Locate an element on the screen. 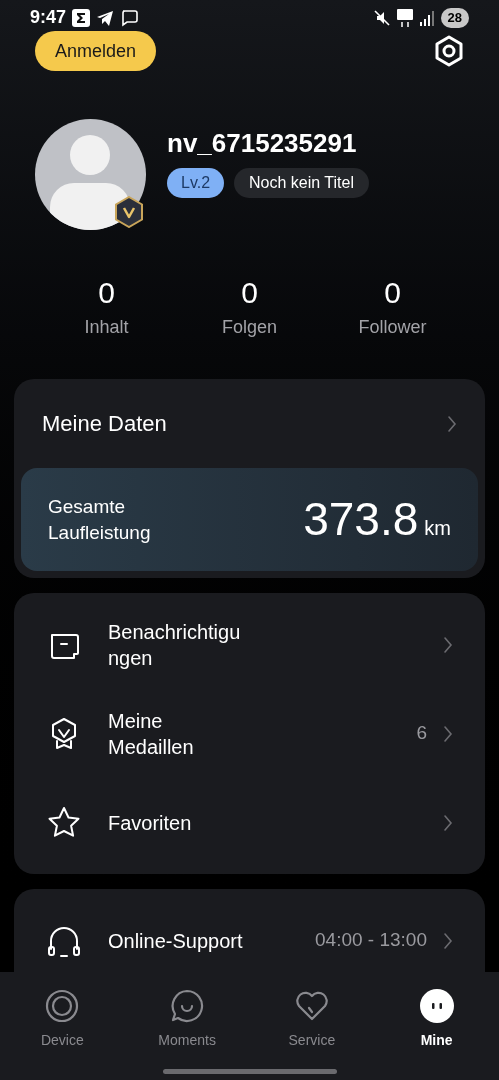  network-icon is located at coordinates (404, 17).